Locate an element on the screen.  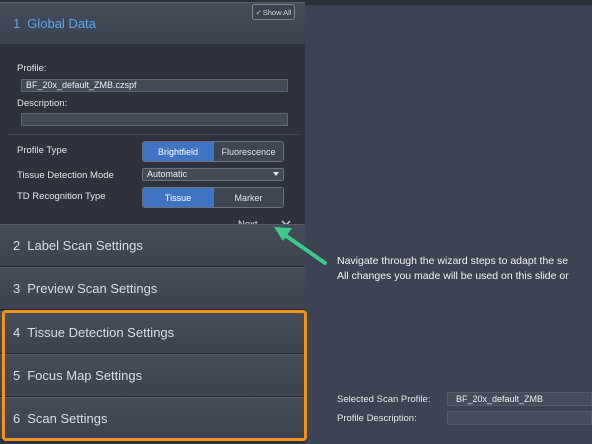
step-number: 6 is located at coordinates (17, 418).